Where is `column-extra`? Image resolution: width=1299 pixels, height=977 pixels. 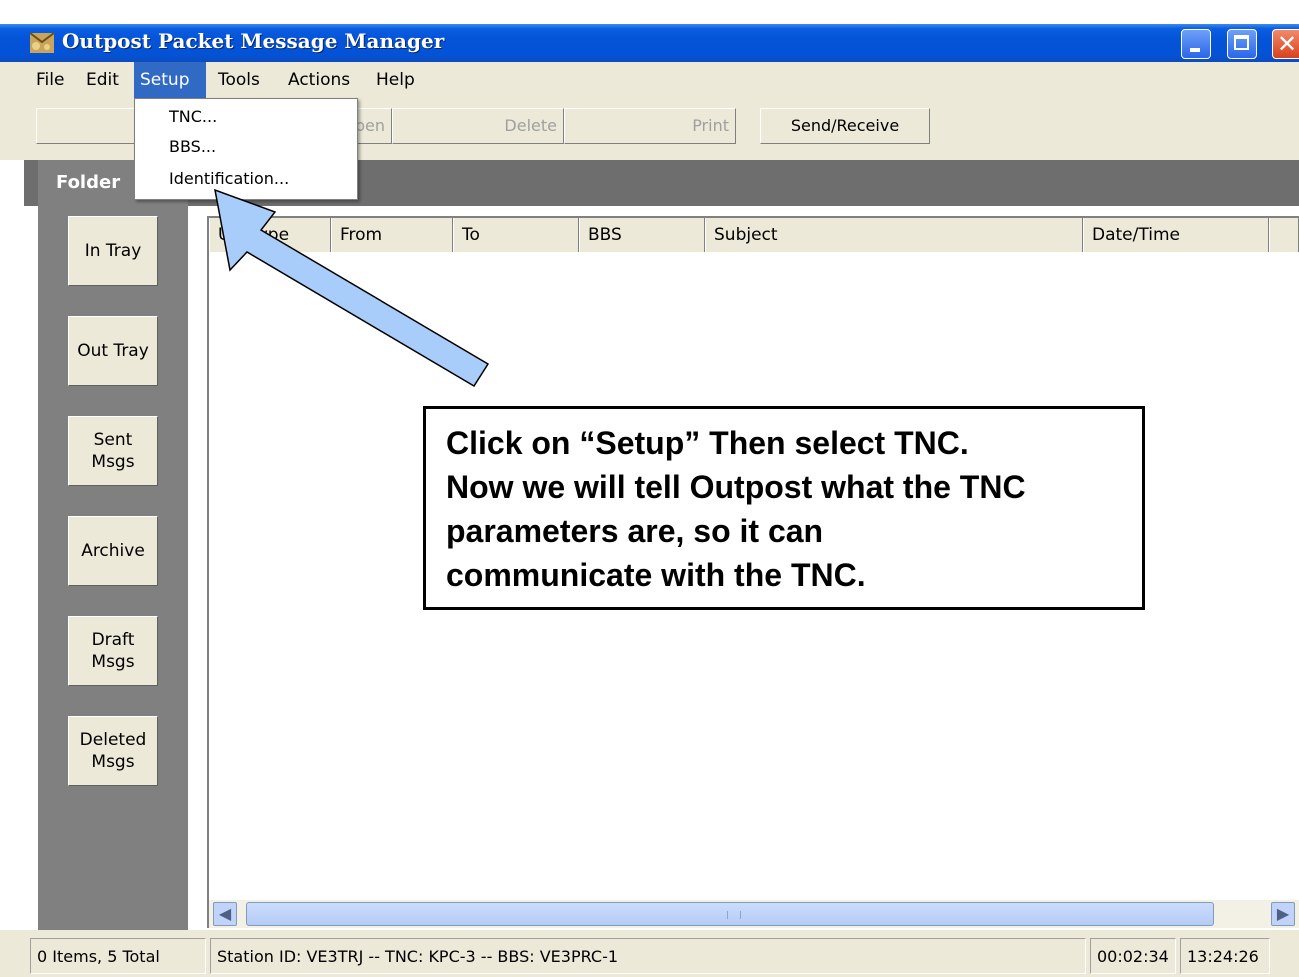
column-extra is located at coordinates (1284, 235).